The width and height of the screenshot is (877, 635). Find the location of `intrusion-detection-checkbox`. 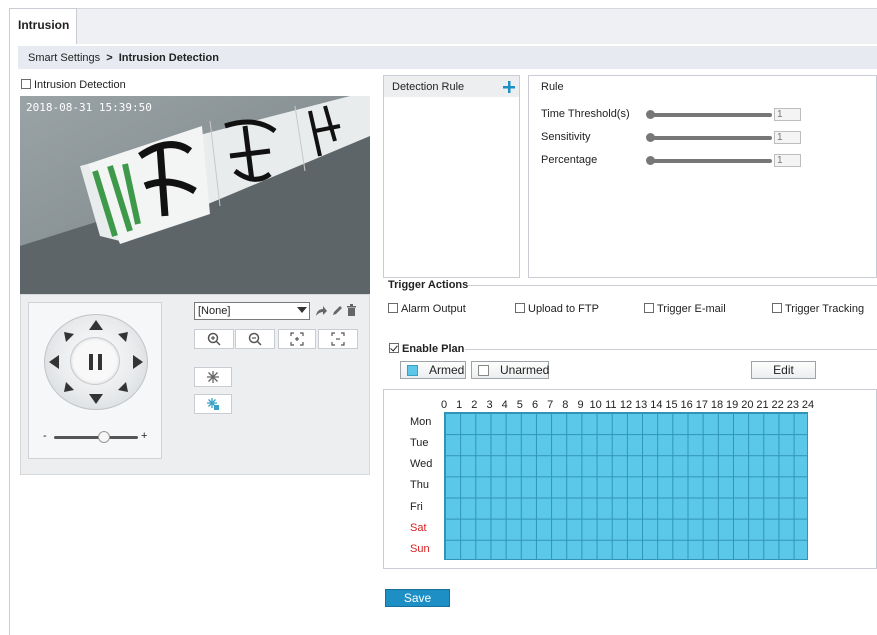

intrusion-detection-checkbox is located at coordinates (26, 84).